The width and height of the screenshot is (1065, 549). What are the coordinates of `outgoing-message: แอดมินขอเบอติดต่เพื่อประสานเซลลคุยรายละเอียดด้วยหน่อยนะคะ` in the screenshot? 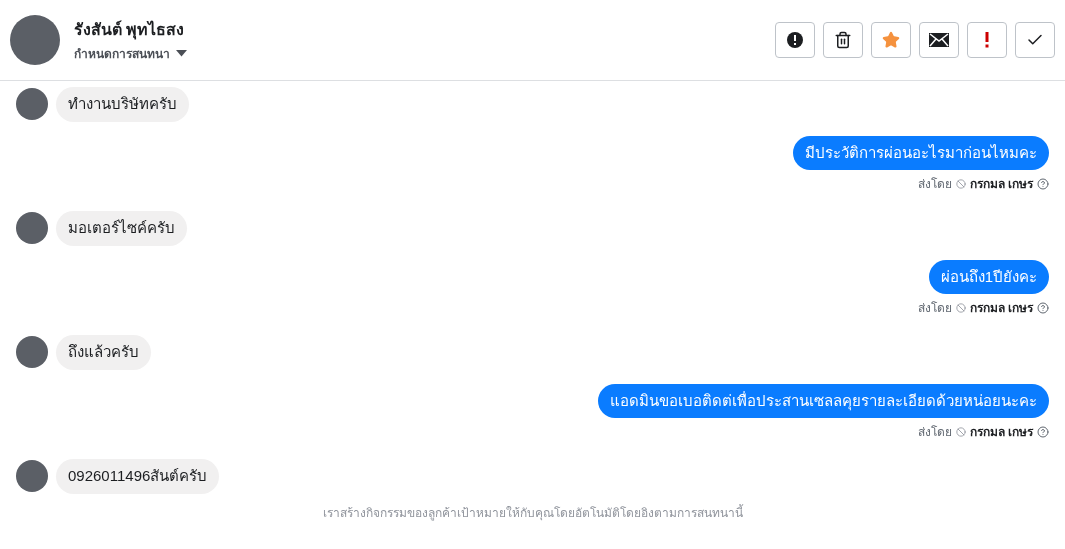 It's located at (823, 400).